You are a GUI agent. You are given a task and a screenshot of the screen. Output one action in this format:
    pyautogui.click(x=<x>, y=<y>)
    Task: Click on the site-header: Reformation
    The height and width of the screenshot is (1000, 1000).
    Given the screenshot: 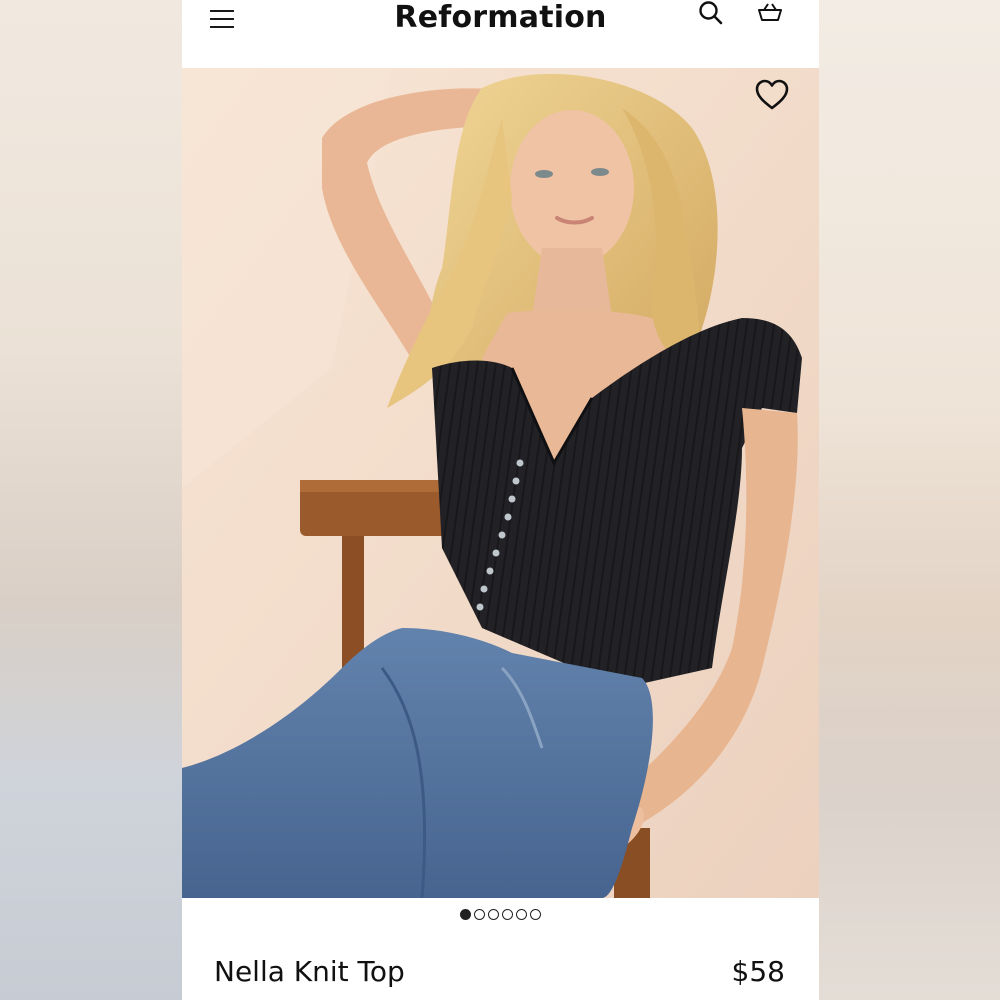 What is the action you would take?
    pyautogui.click(x=500, y=34)
    